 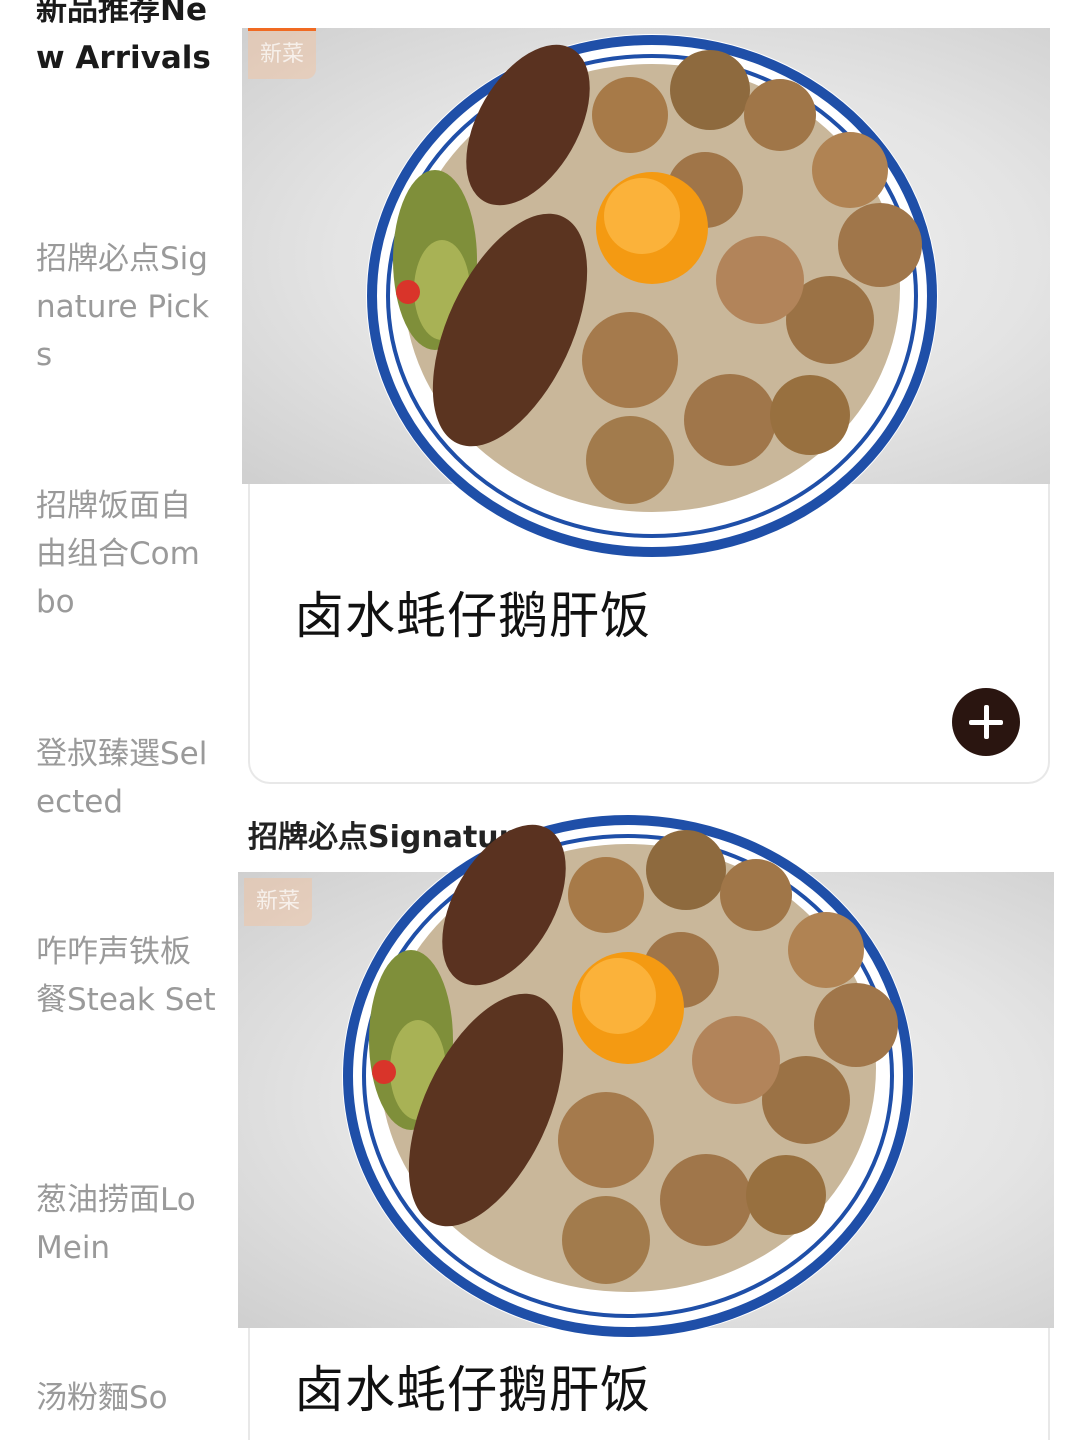 What do you see at coordinates (986, 722) in the screenshot?
I see `add-to-cart-button` at bounding box center [986, 722].